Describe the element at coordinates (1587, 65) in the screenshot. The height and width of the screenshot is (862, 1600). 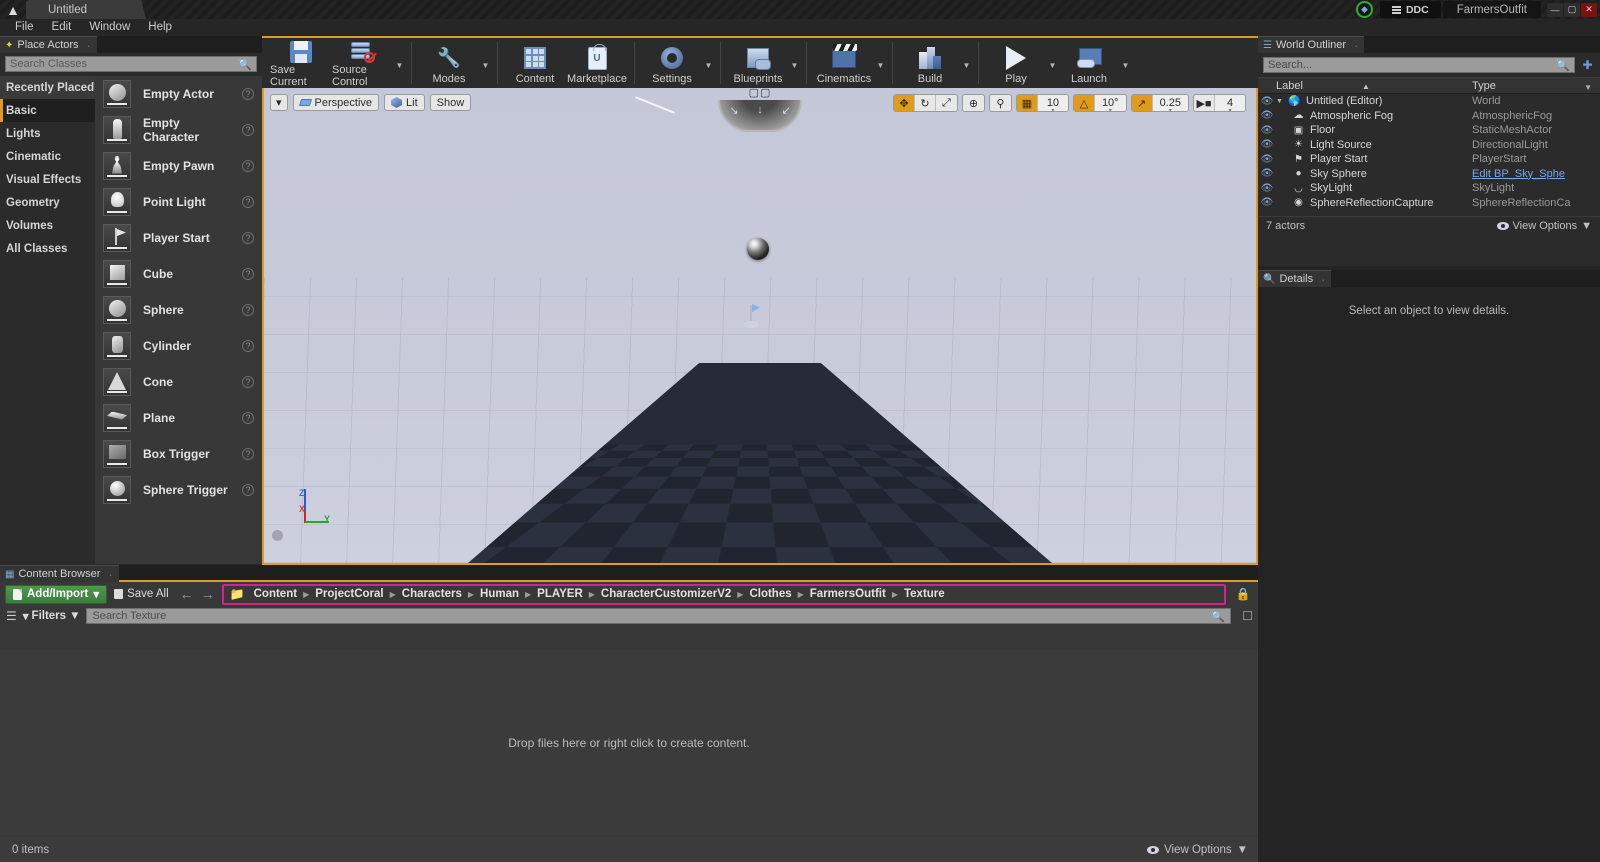
I see `add-actor-icon: ✚` at that location.